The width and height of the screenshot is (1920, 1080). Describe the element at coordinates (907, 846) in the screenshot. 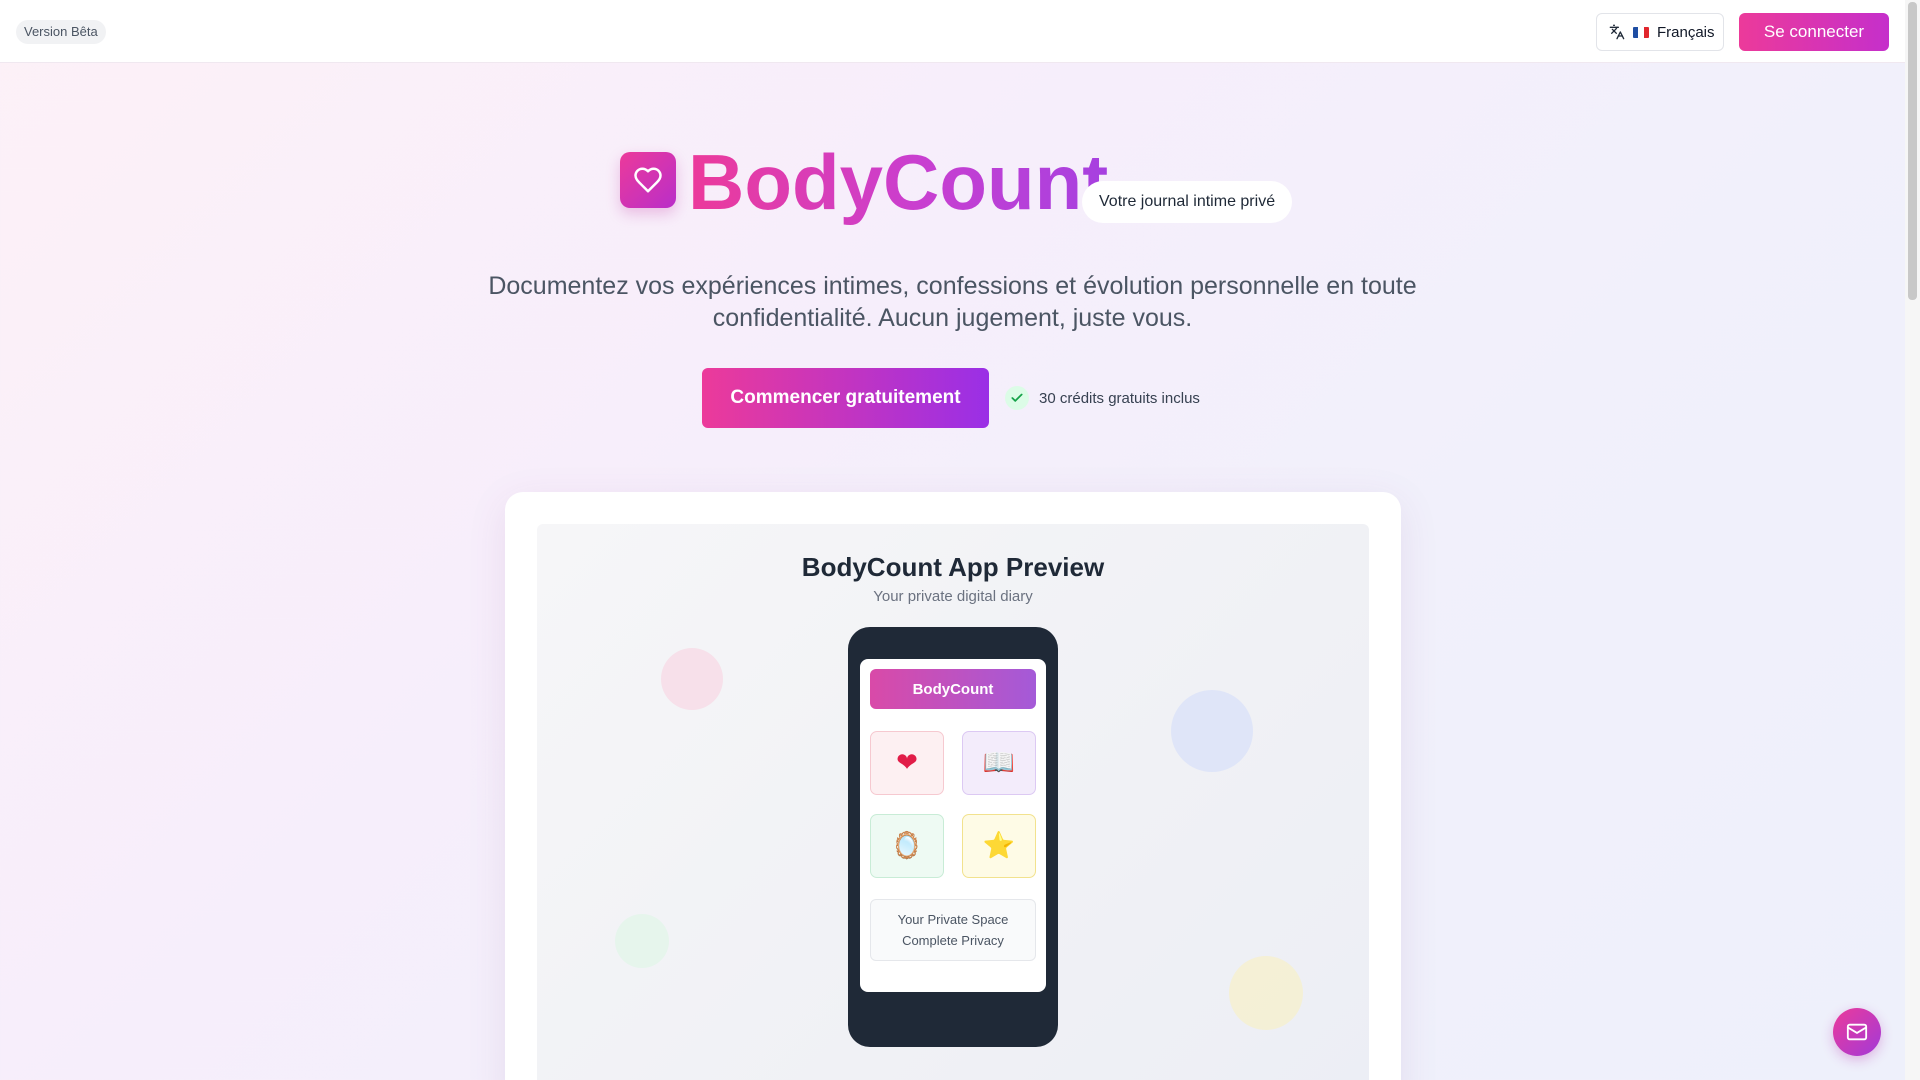

I see `mirror-icon: 🪞` at that location.